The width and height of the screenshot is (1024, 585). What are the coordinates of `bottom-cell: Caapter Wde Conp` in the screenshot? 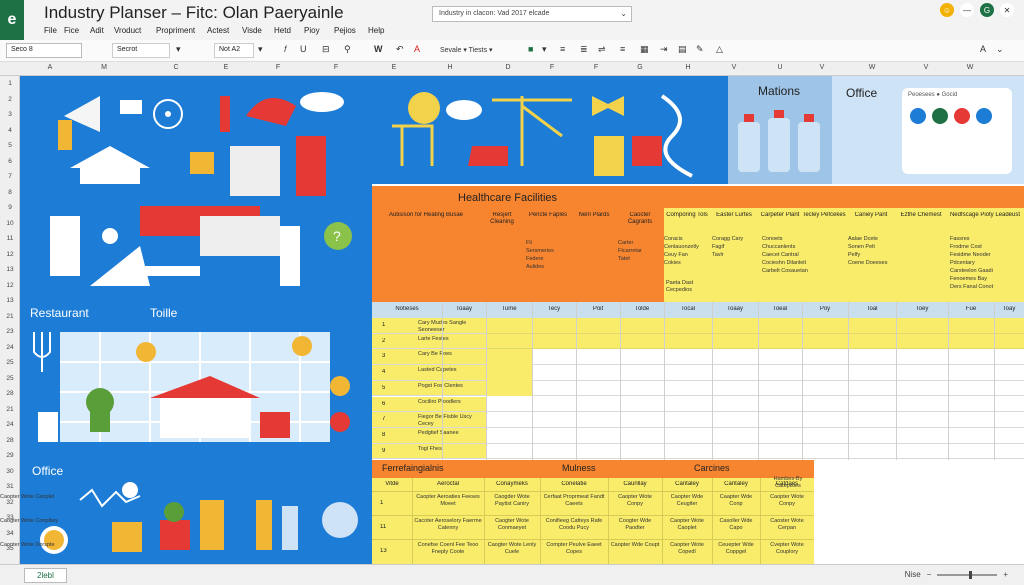 It's located at (736, 504).